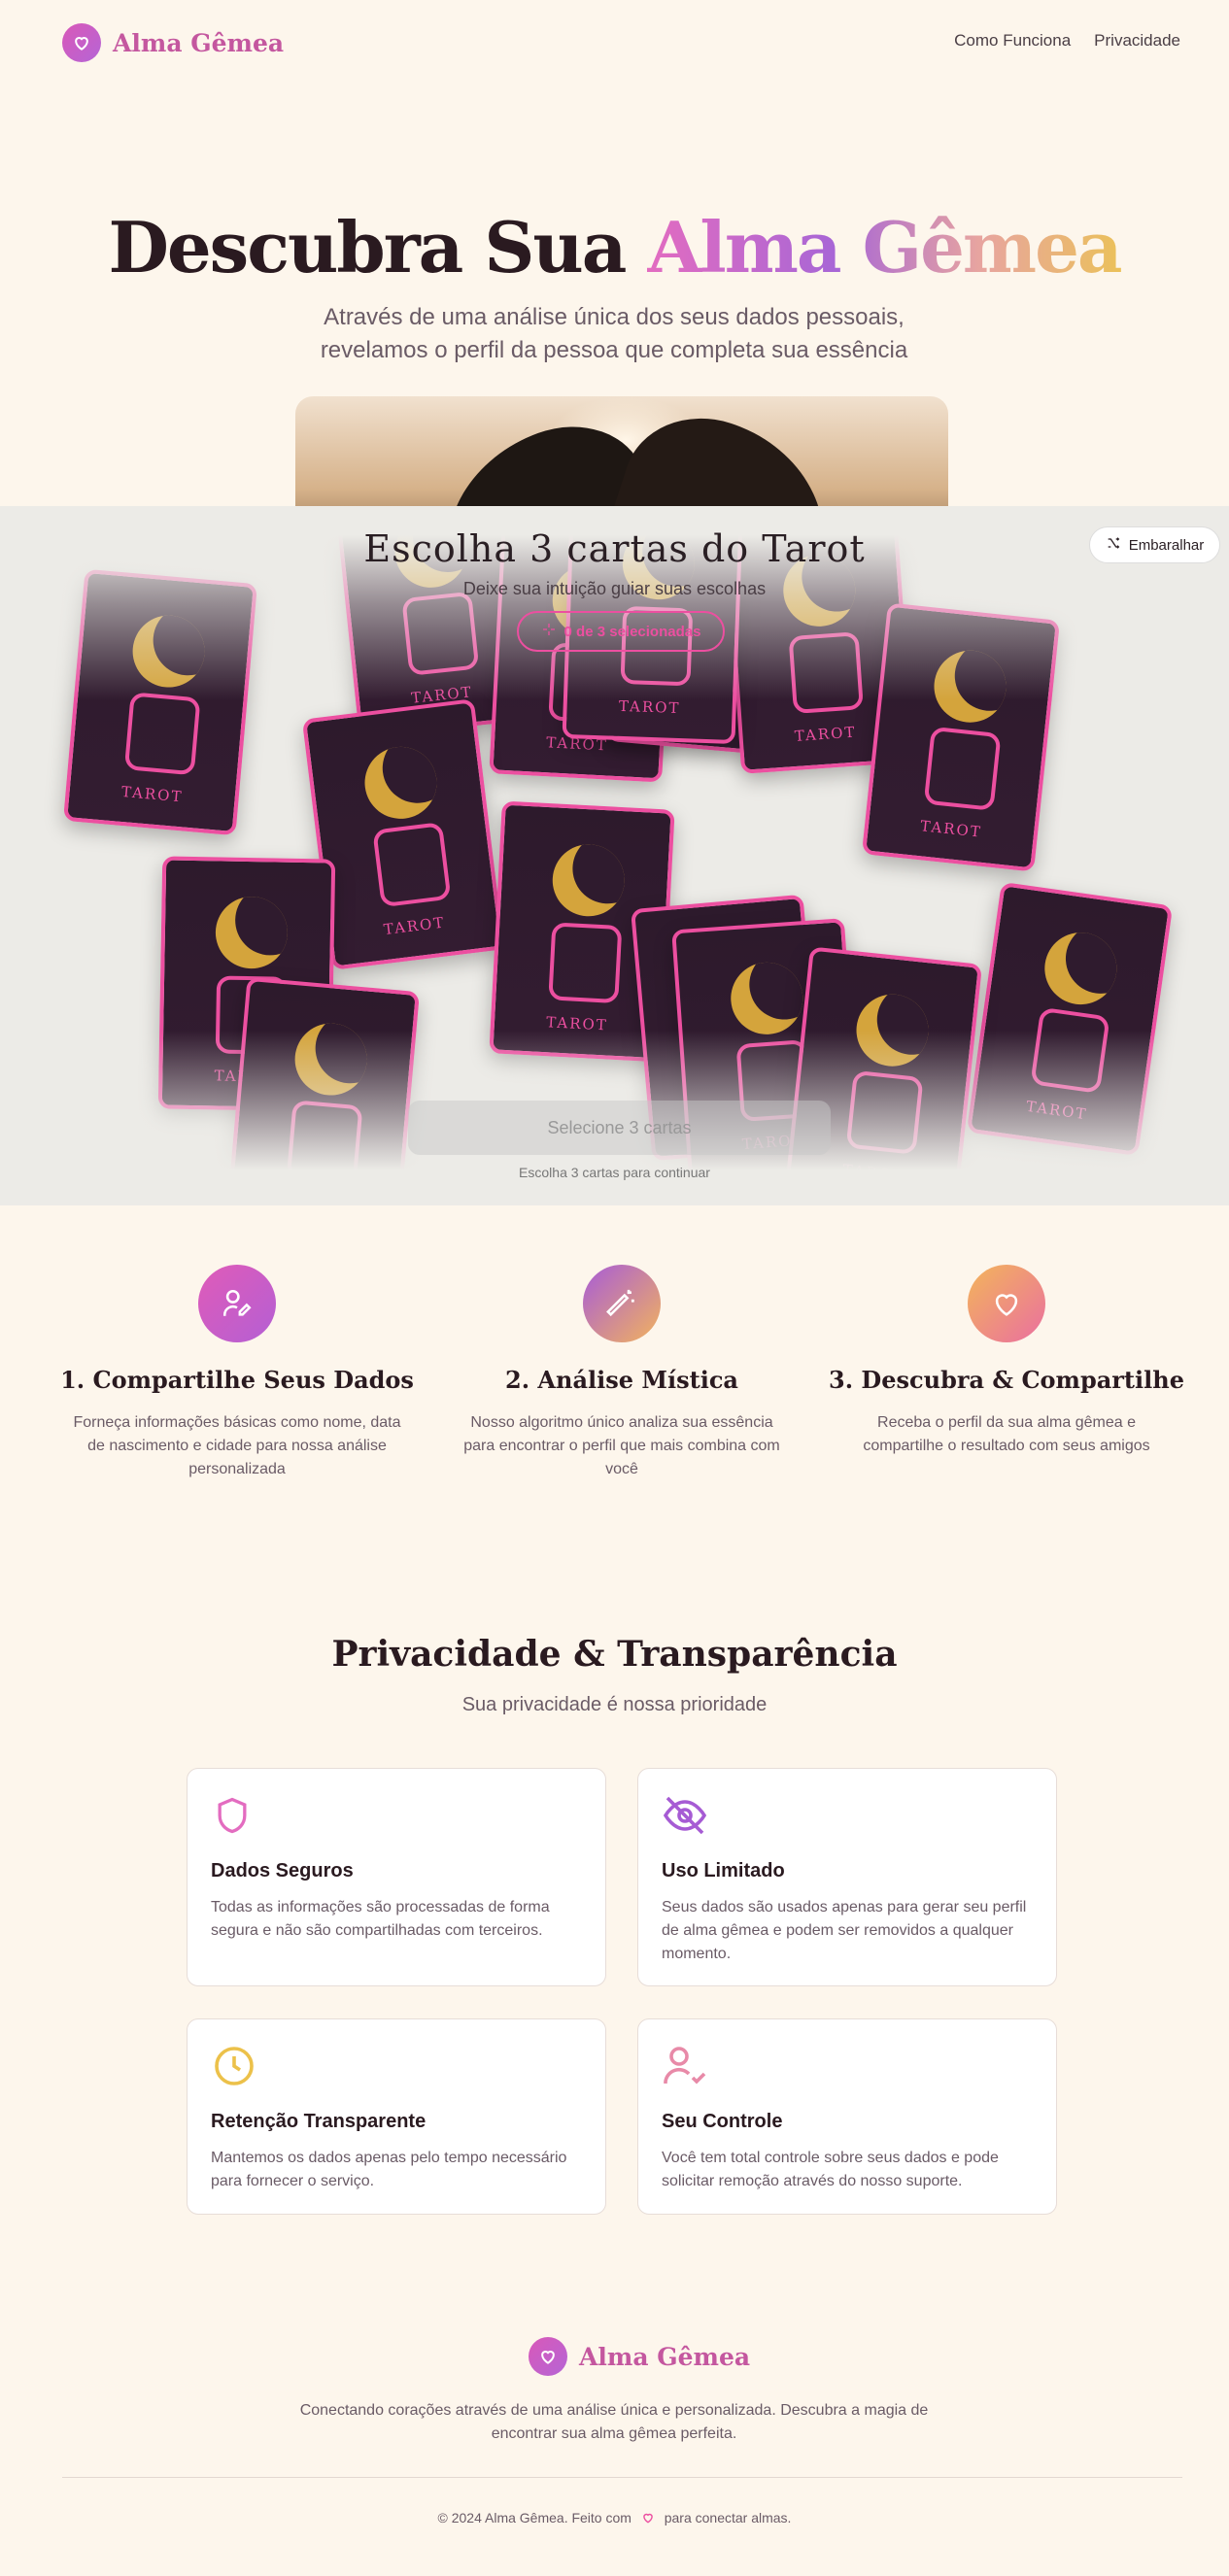  Describe the element at coordinates (723, 2121) in the screenshot. I see `privacy-card-control-title: Seu Controle` at that location.